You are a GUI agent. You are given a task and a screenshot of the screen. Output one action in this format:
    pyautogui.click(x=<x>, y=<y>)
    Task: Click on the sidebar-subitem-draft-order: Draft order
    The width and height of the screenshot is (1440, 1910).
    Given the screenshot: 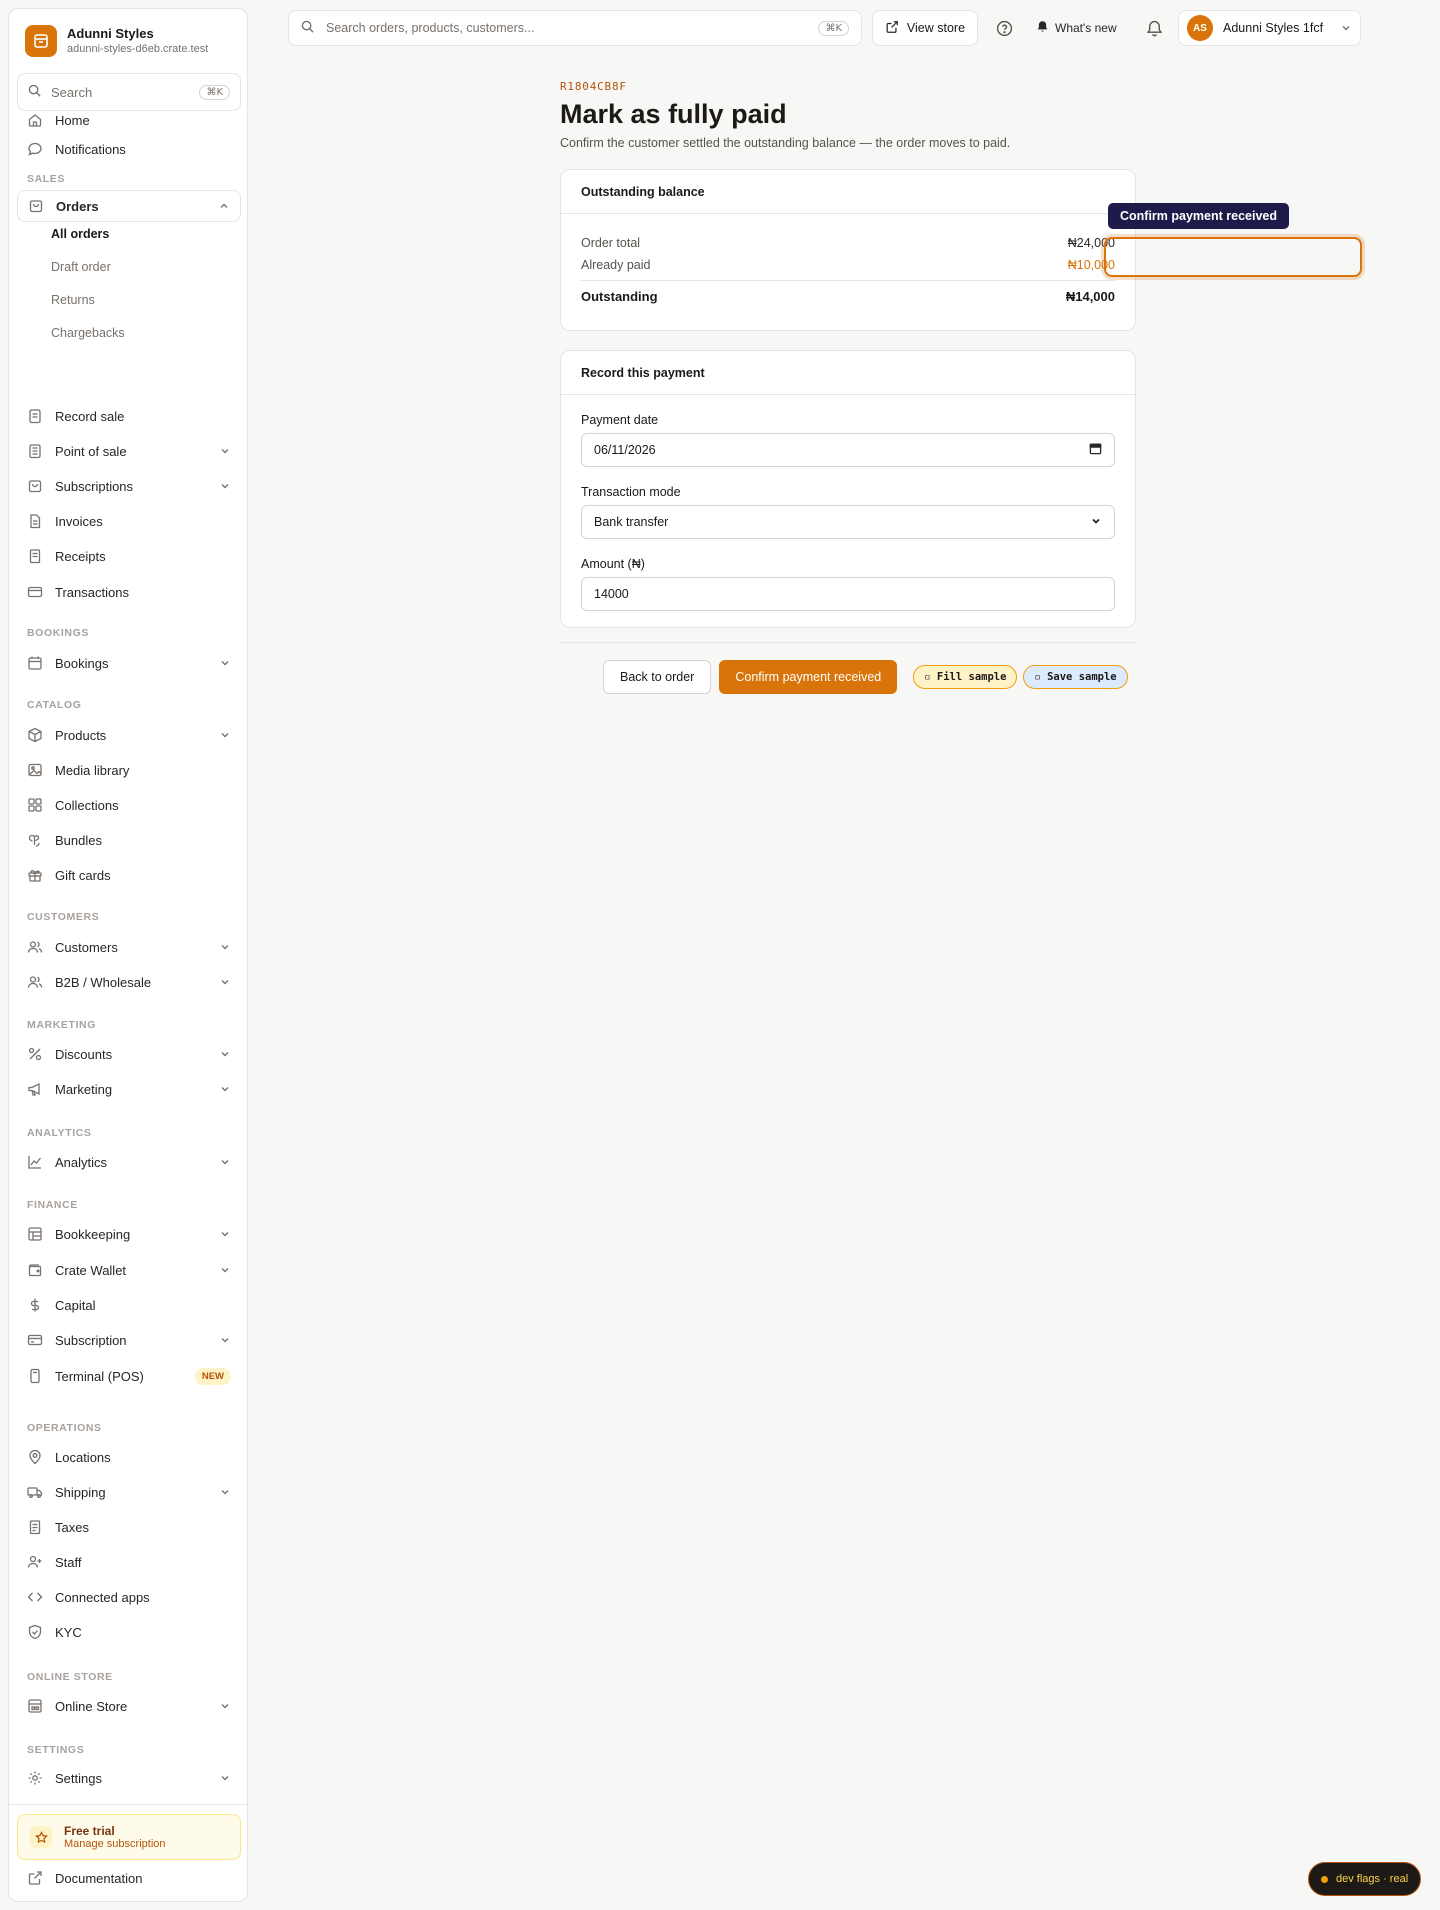 What is the action you would take?
    pyautogui.click(x=81, y=267)
    